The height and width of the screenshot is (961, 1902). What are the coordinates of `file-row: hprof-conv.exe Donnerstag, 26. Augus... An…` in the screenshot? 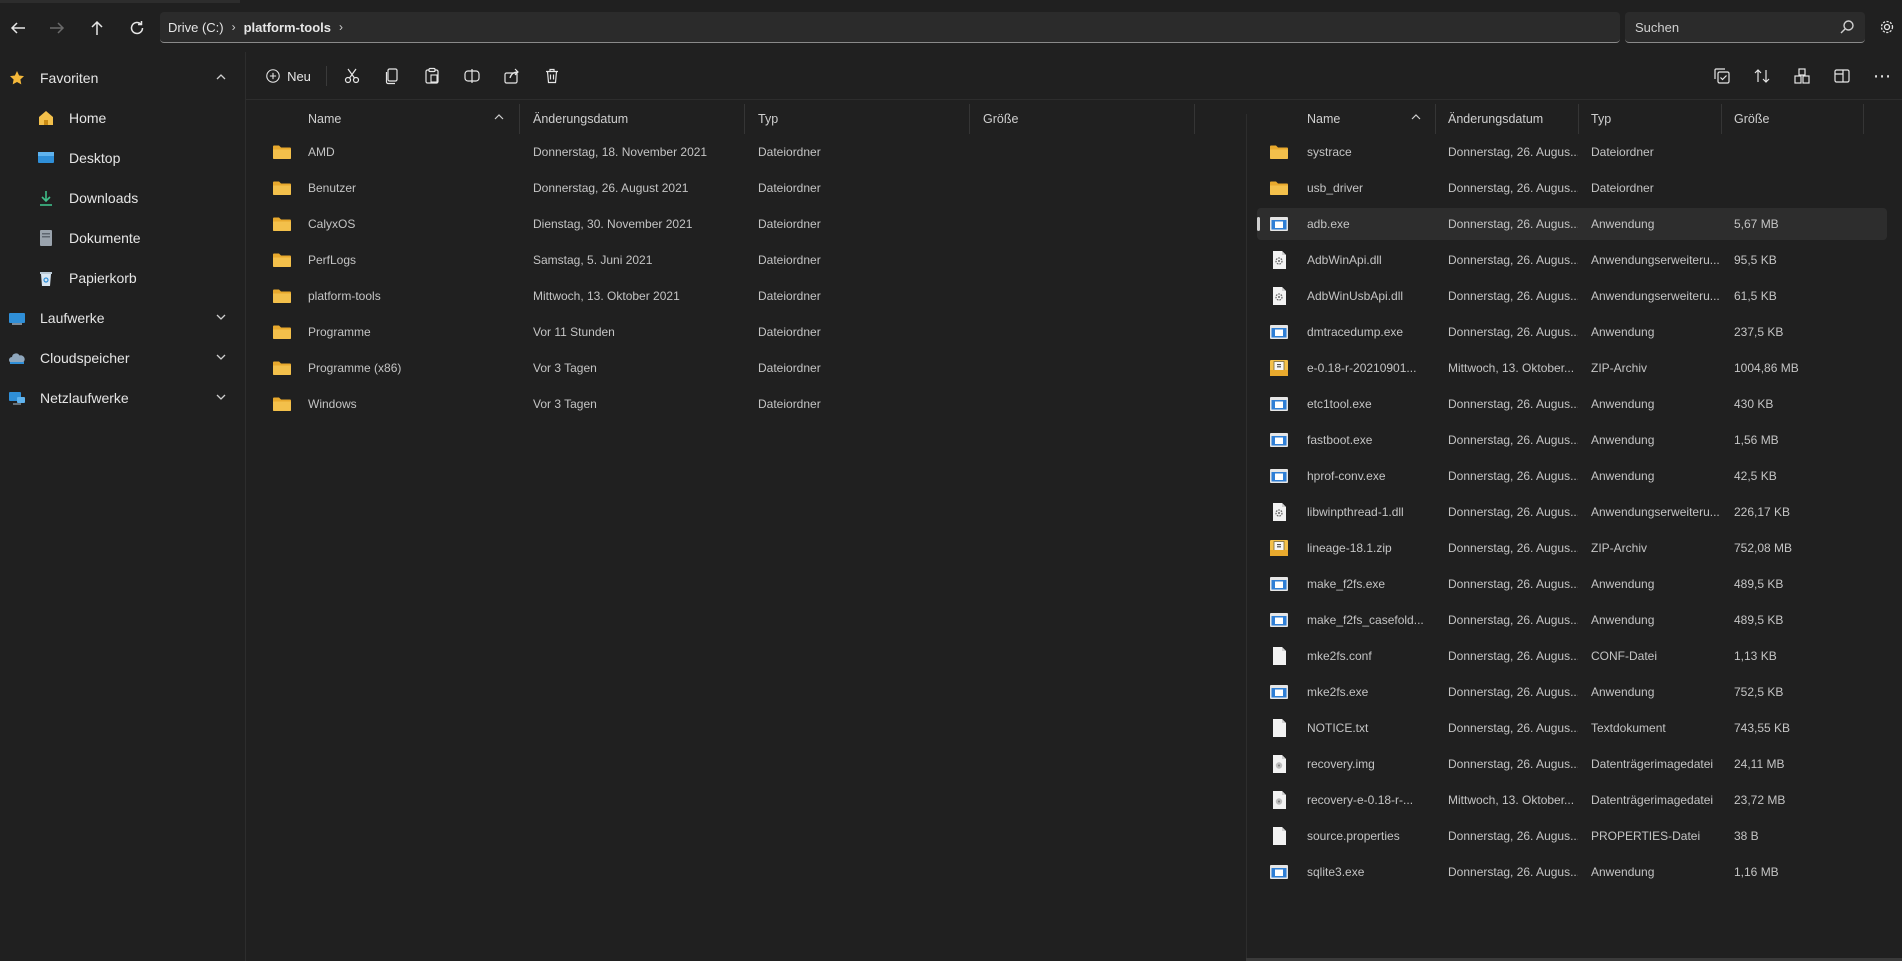 It's located at (1572, 476).